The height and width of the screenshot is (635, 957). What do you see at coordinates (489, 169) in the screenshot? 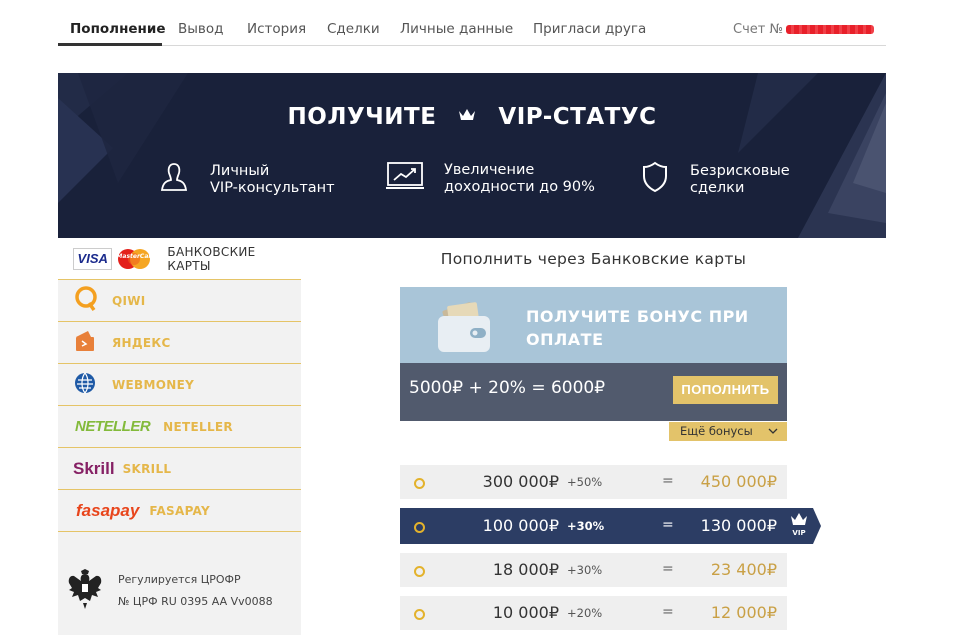
I see `feature-2-line1: Увеличение` at bounding box center [489, 169].